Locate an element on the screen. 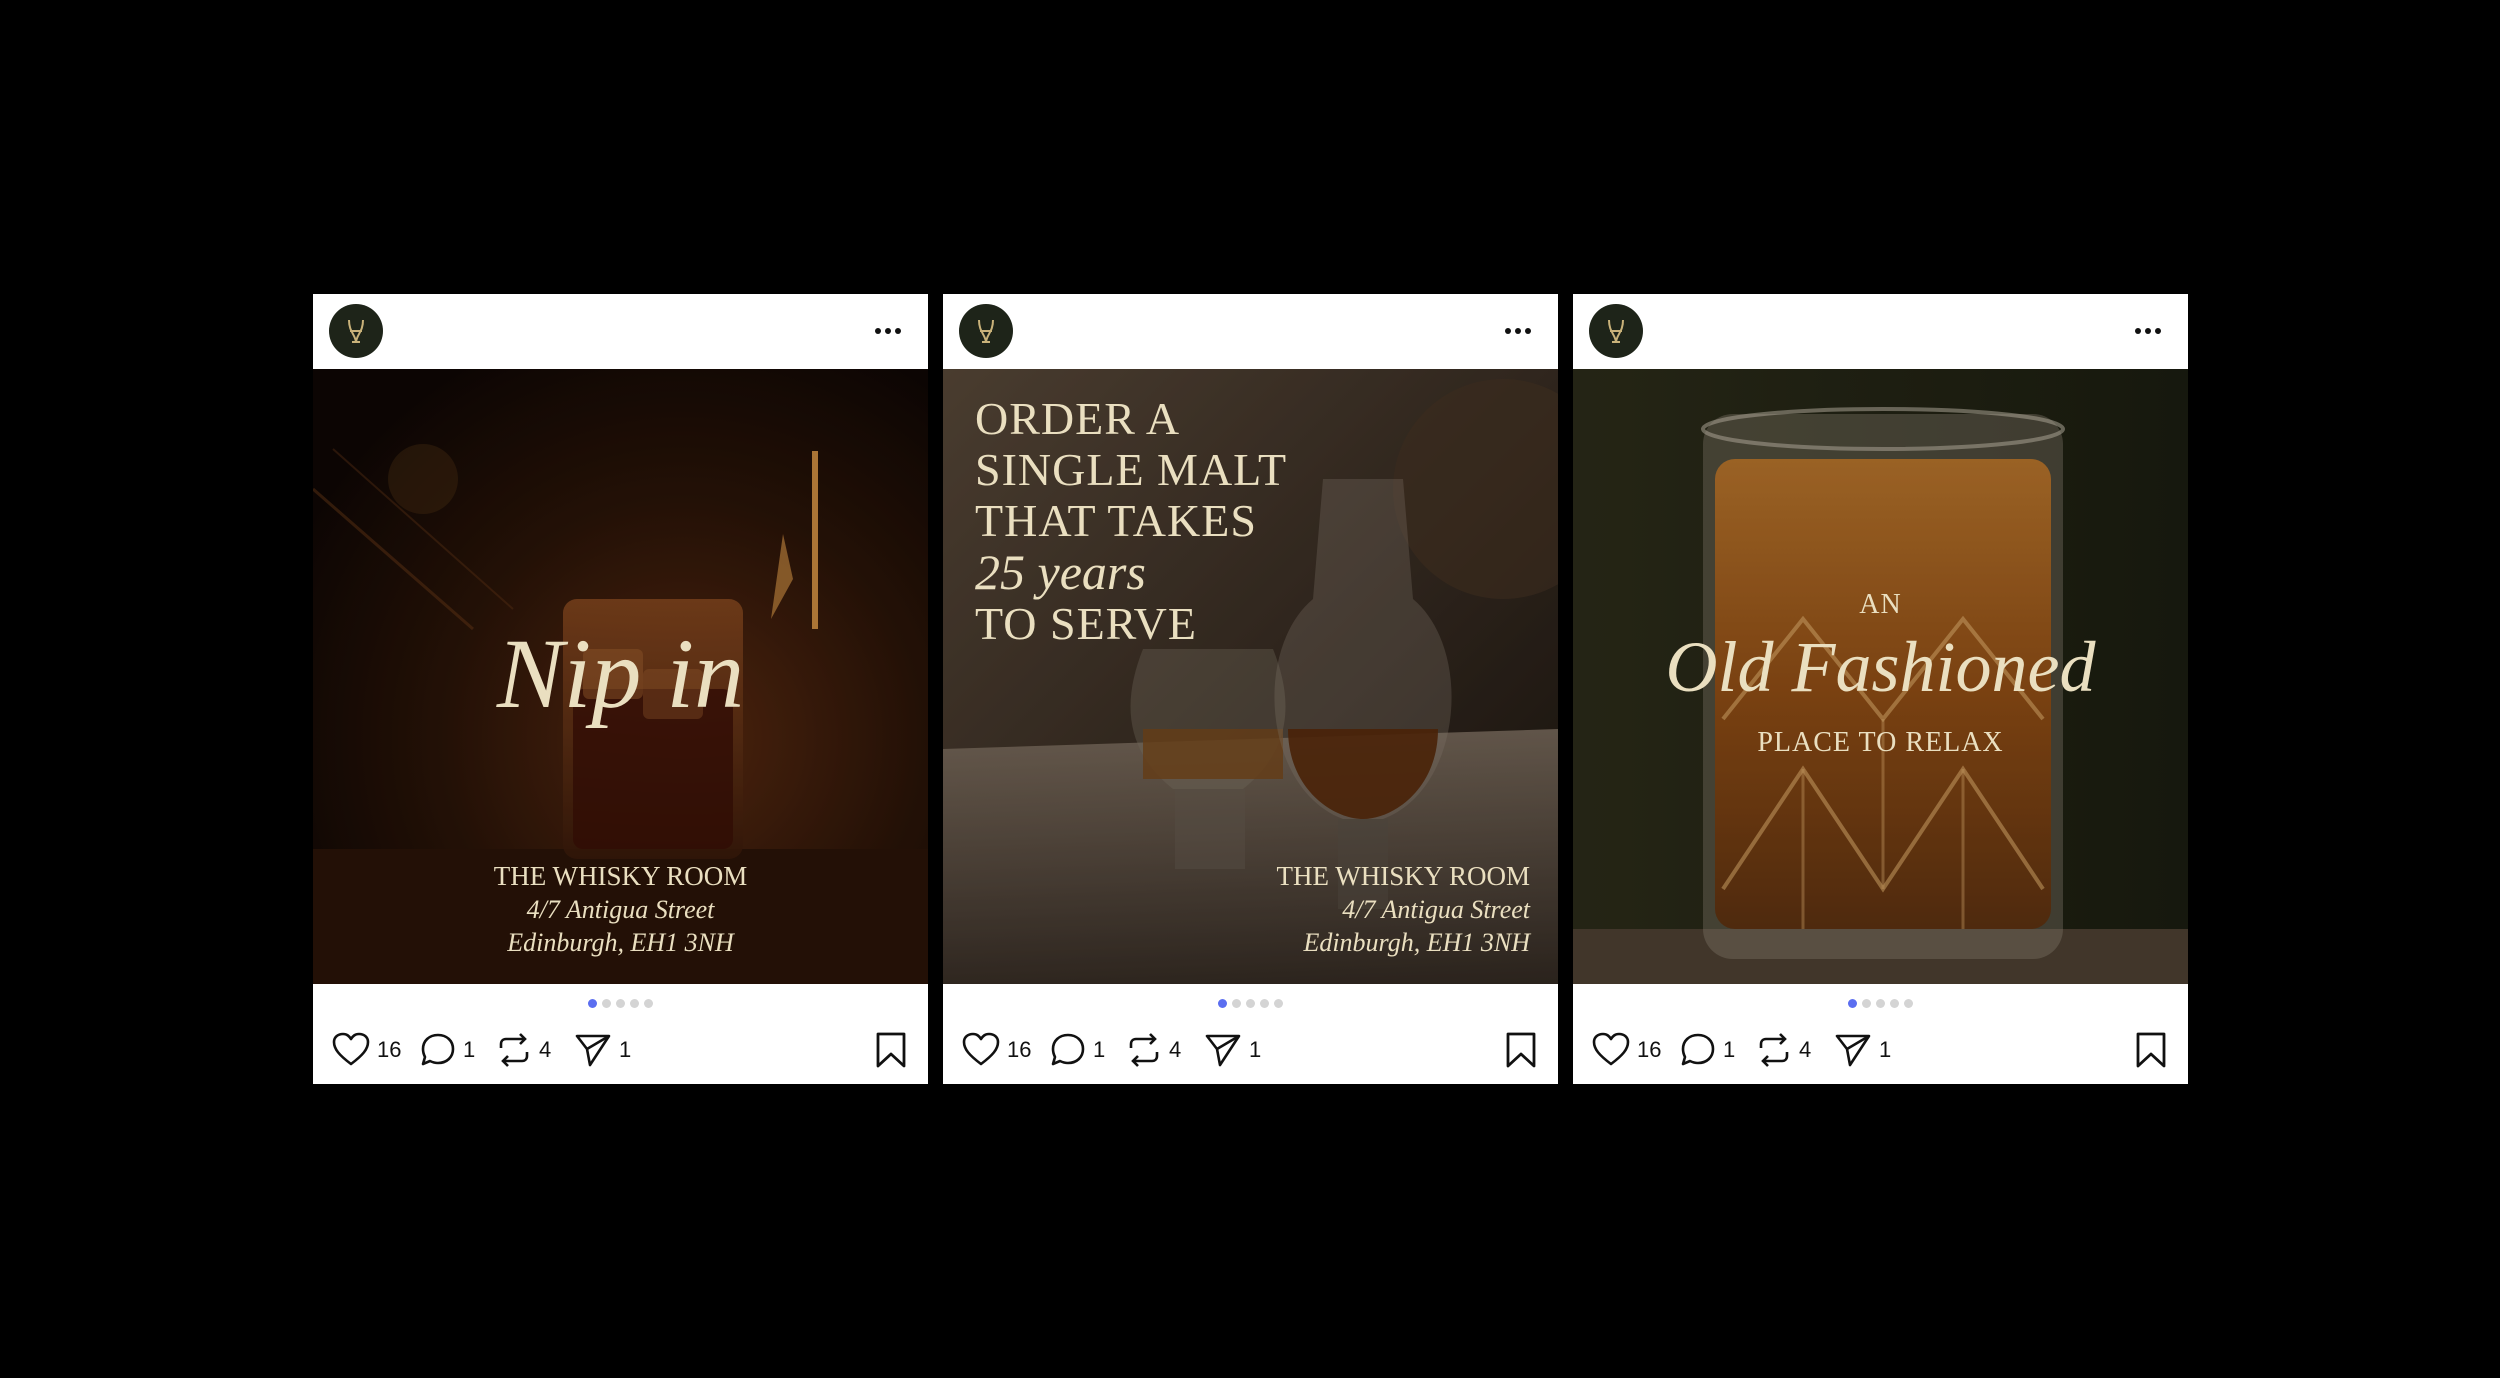 This screenshot has height=1378, width=2500. slide-line-1: ORDER A is located at coordinates (1078, 418).